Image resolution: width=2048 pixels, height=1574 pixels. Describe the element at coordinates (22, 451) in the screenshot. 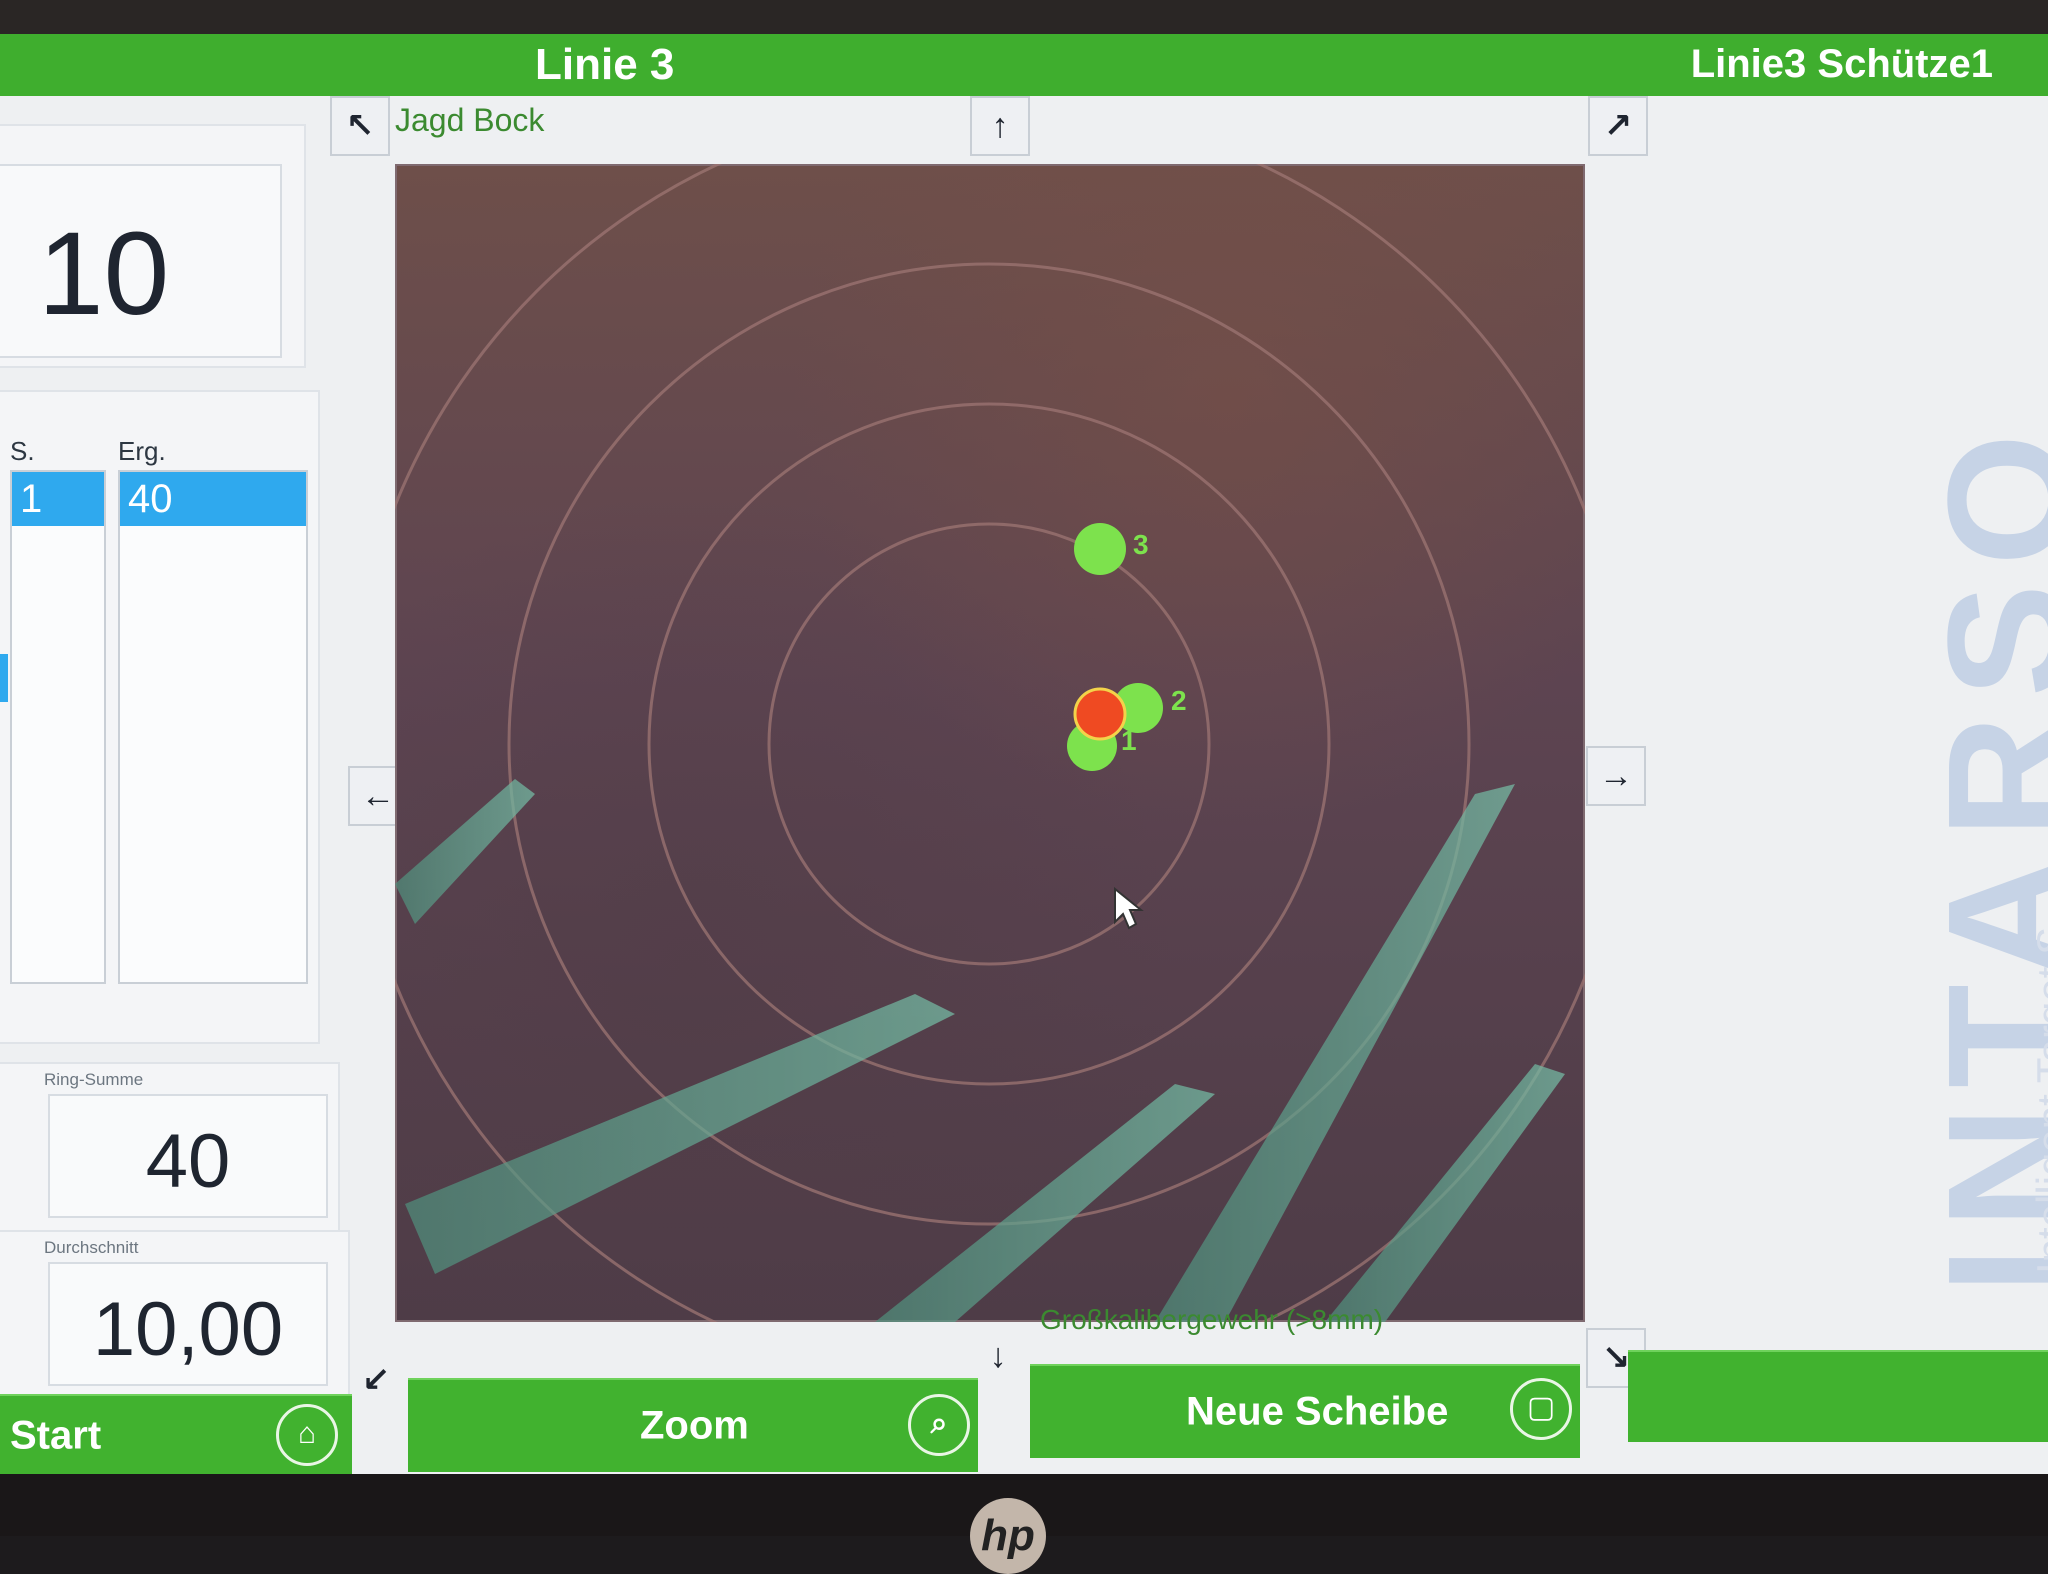

I see `shot-column-header: S.` at that location.